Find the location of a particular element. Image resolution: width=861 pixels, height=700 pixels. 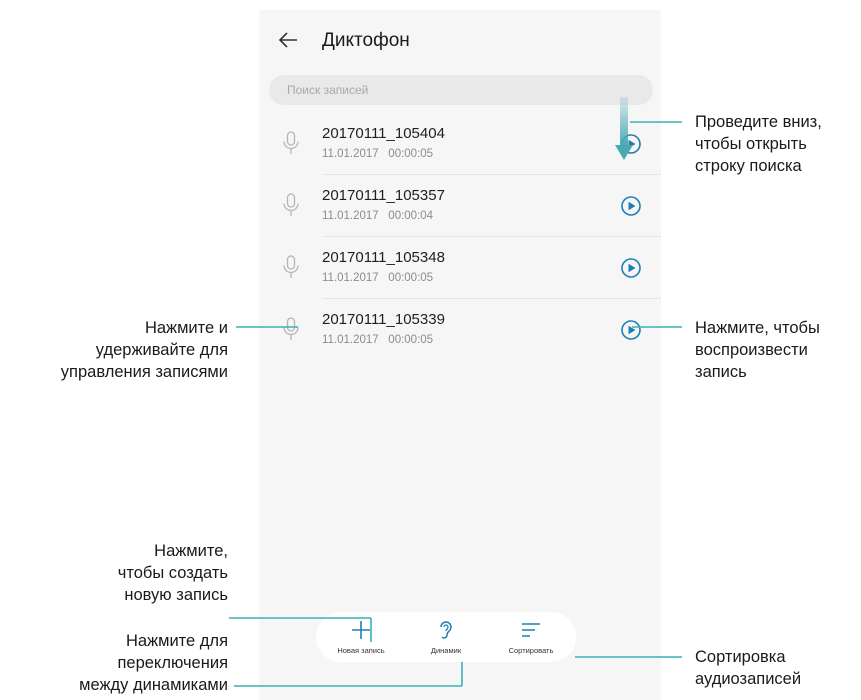

search-input is located at coordinates (453, 90).